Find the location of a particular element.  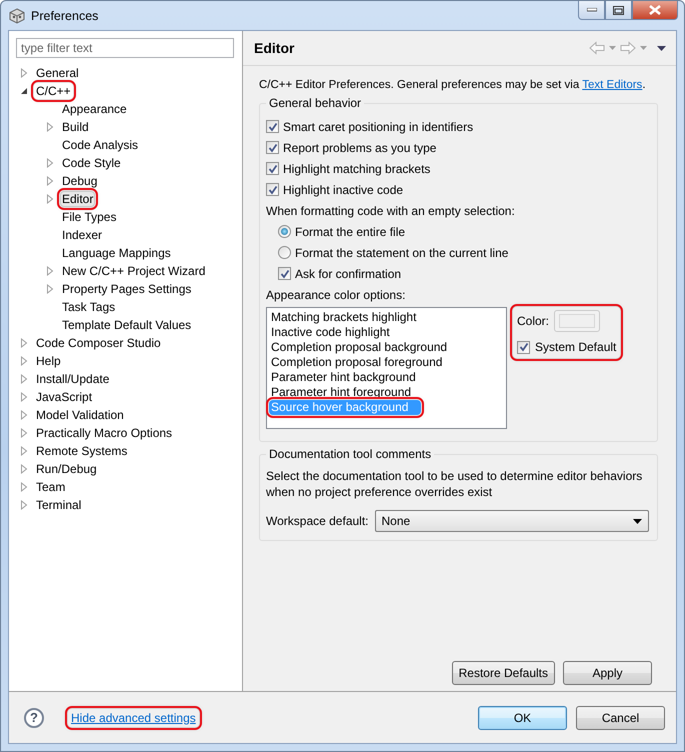

tree-item: Appearance is located at coordinates (94, 109).